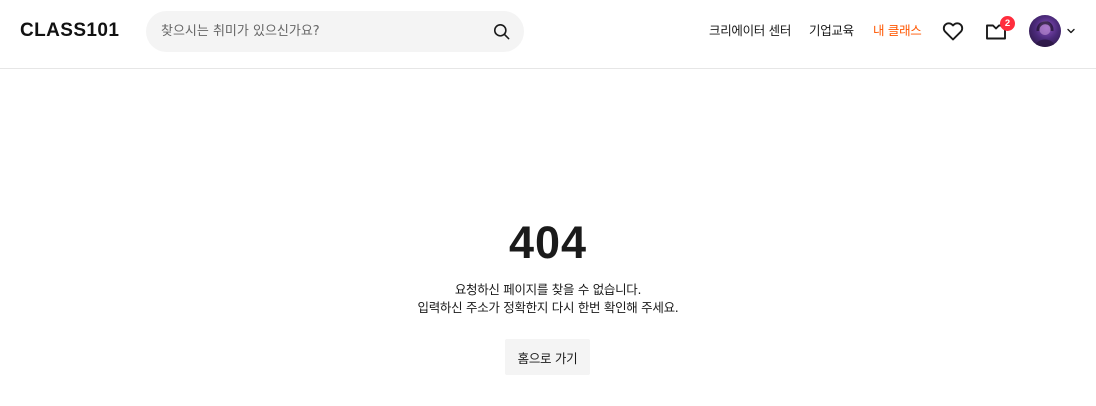  I want to click on error-message-line2: 입력하신 주소가 정확한지 다시 한번 확인해 주세요., so click(548, 307).